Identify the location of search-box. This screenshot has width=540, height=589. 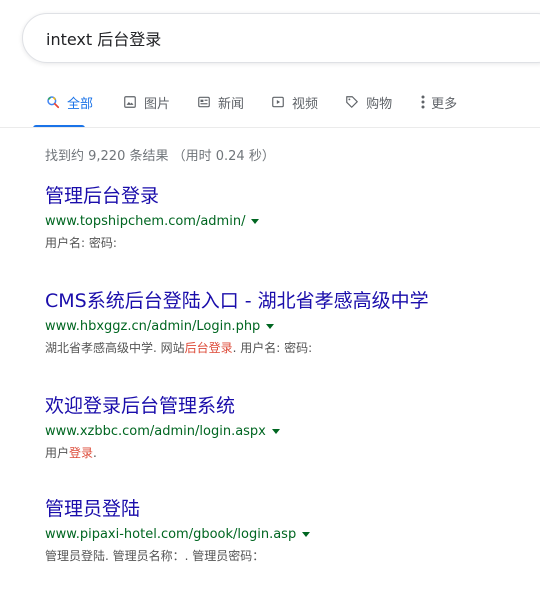
(281, 38).